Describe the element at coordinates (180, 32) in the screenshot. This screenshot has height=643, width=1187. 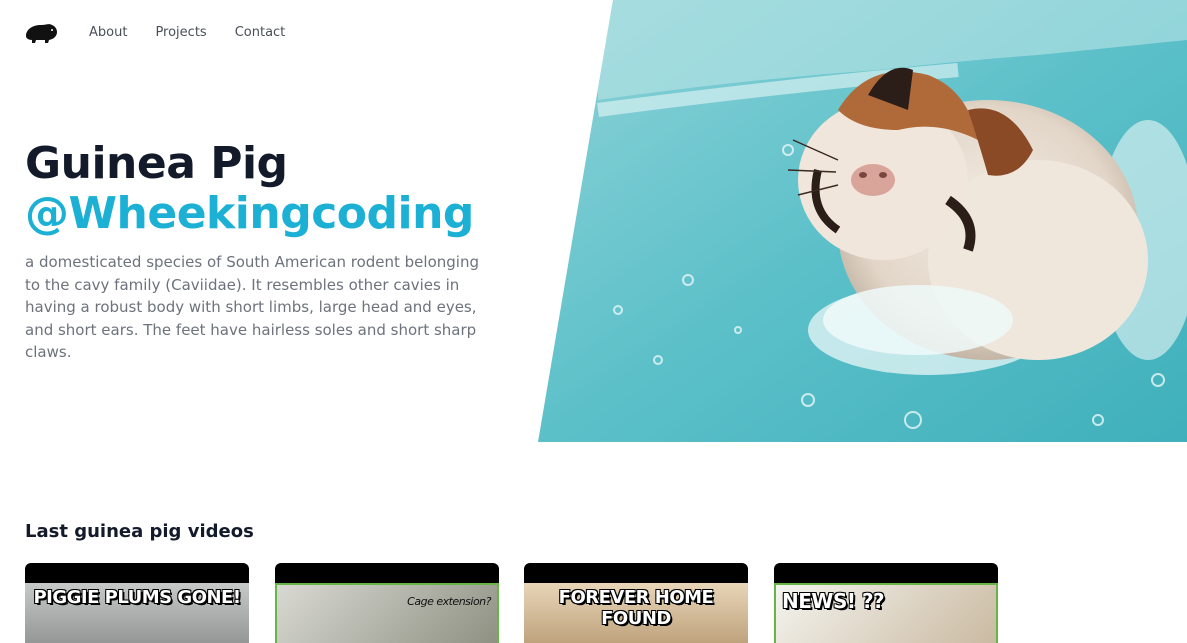
I see `nav-link-projects: Projects` at that location.